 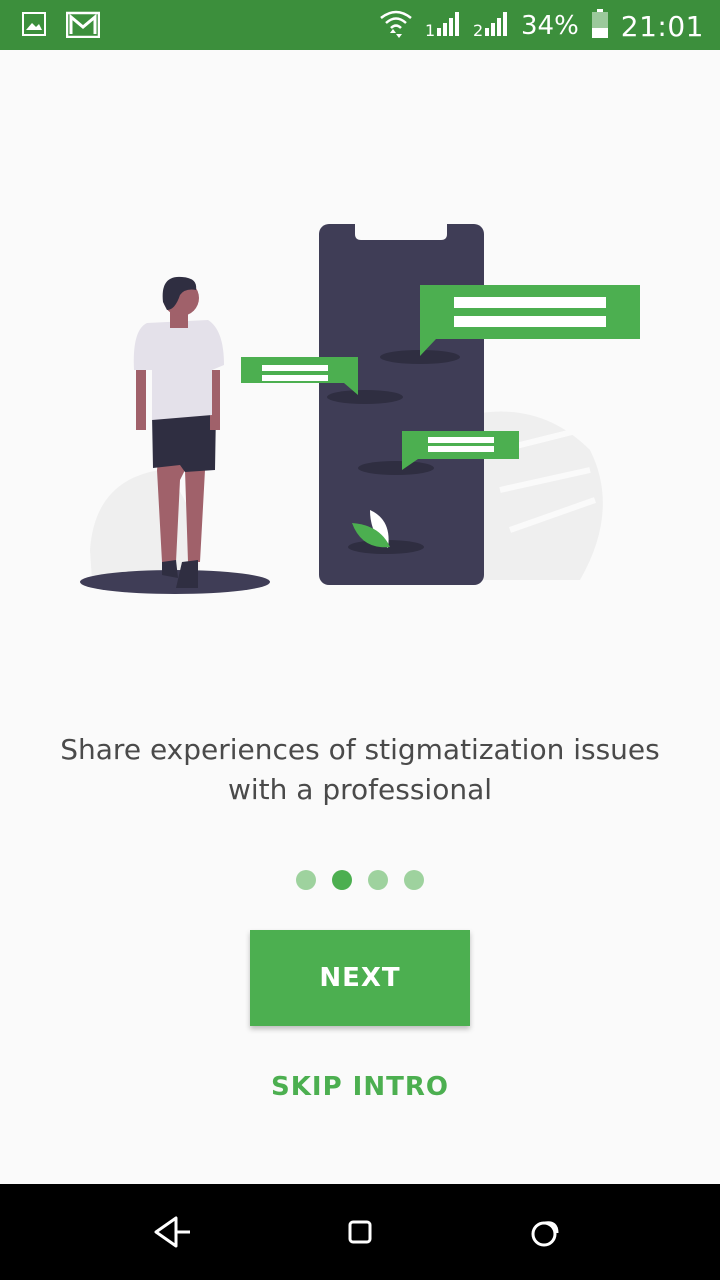 What do you see at coordinates (401, 404) in the screenshot?
I see `phone-body` at bounding box center [401, 404].